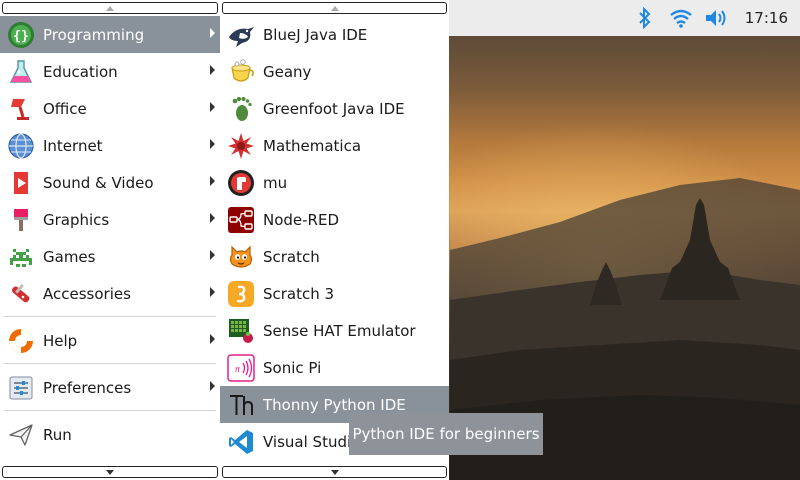 The width and height of the screenshot is (800, 480). Describe the element at coordinates (334, 71) in the screenshot. I see `submenu-item-geany: Geany` at that location.